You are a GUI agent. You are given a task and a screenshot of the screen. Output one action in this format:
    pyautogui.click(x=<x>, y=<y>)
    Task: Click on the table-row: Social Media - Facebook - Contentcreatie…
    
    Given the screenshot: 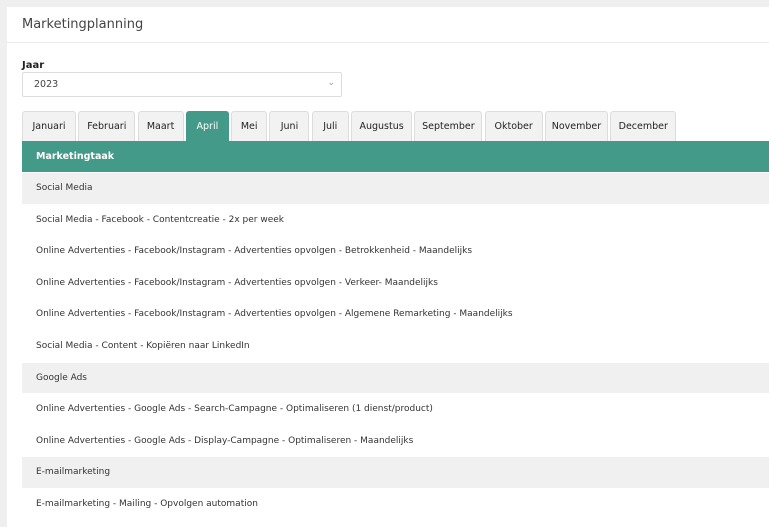 What is the action you would take?
    pyautogui.click(x=395, y=219)
    